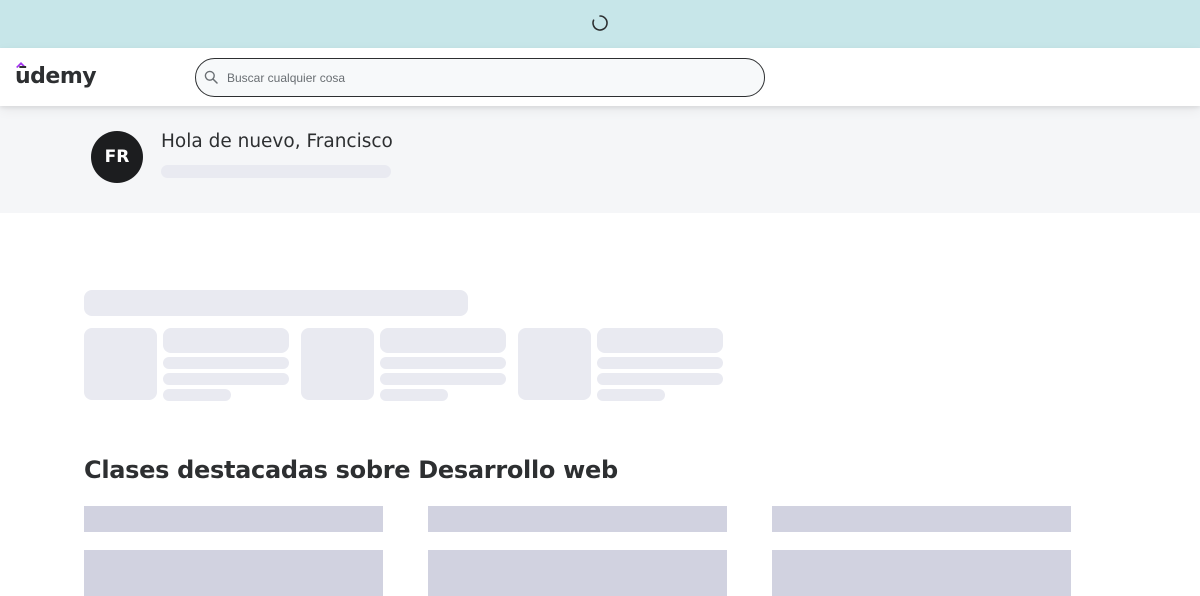 Image resolution: width=1200 pixels, height=596 pixels. I want to click on search-icon, so click(211, 77).